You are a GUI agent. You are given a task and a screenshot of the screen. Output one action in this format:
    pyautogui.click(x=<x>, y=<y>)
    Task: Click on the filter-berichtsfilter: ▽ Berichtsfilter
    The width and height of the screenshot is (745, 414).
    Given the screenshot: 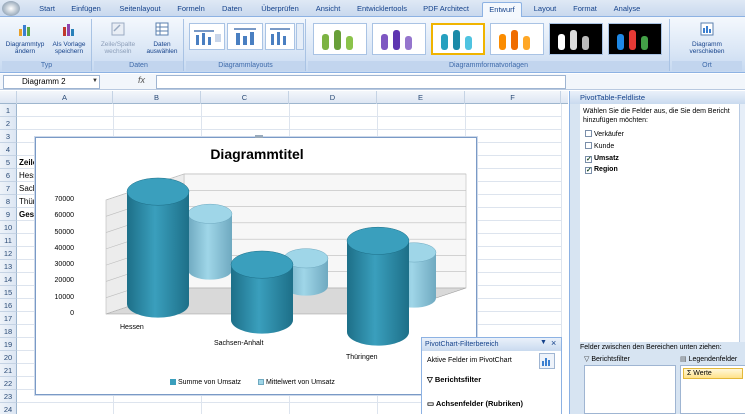 What is the action you would take?
    pyautogui.click(x=454, y=379)
    